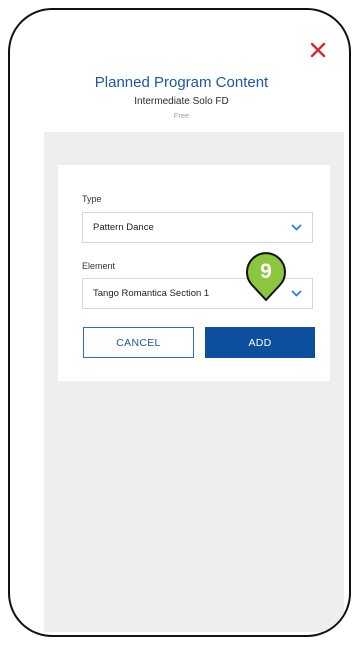  Describe the element at coordinates (260, 342) in the screenshot. I see `add-button: ADD` at that location.